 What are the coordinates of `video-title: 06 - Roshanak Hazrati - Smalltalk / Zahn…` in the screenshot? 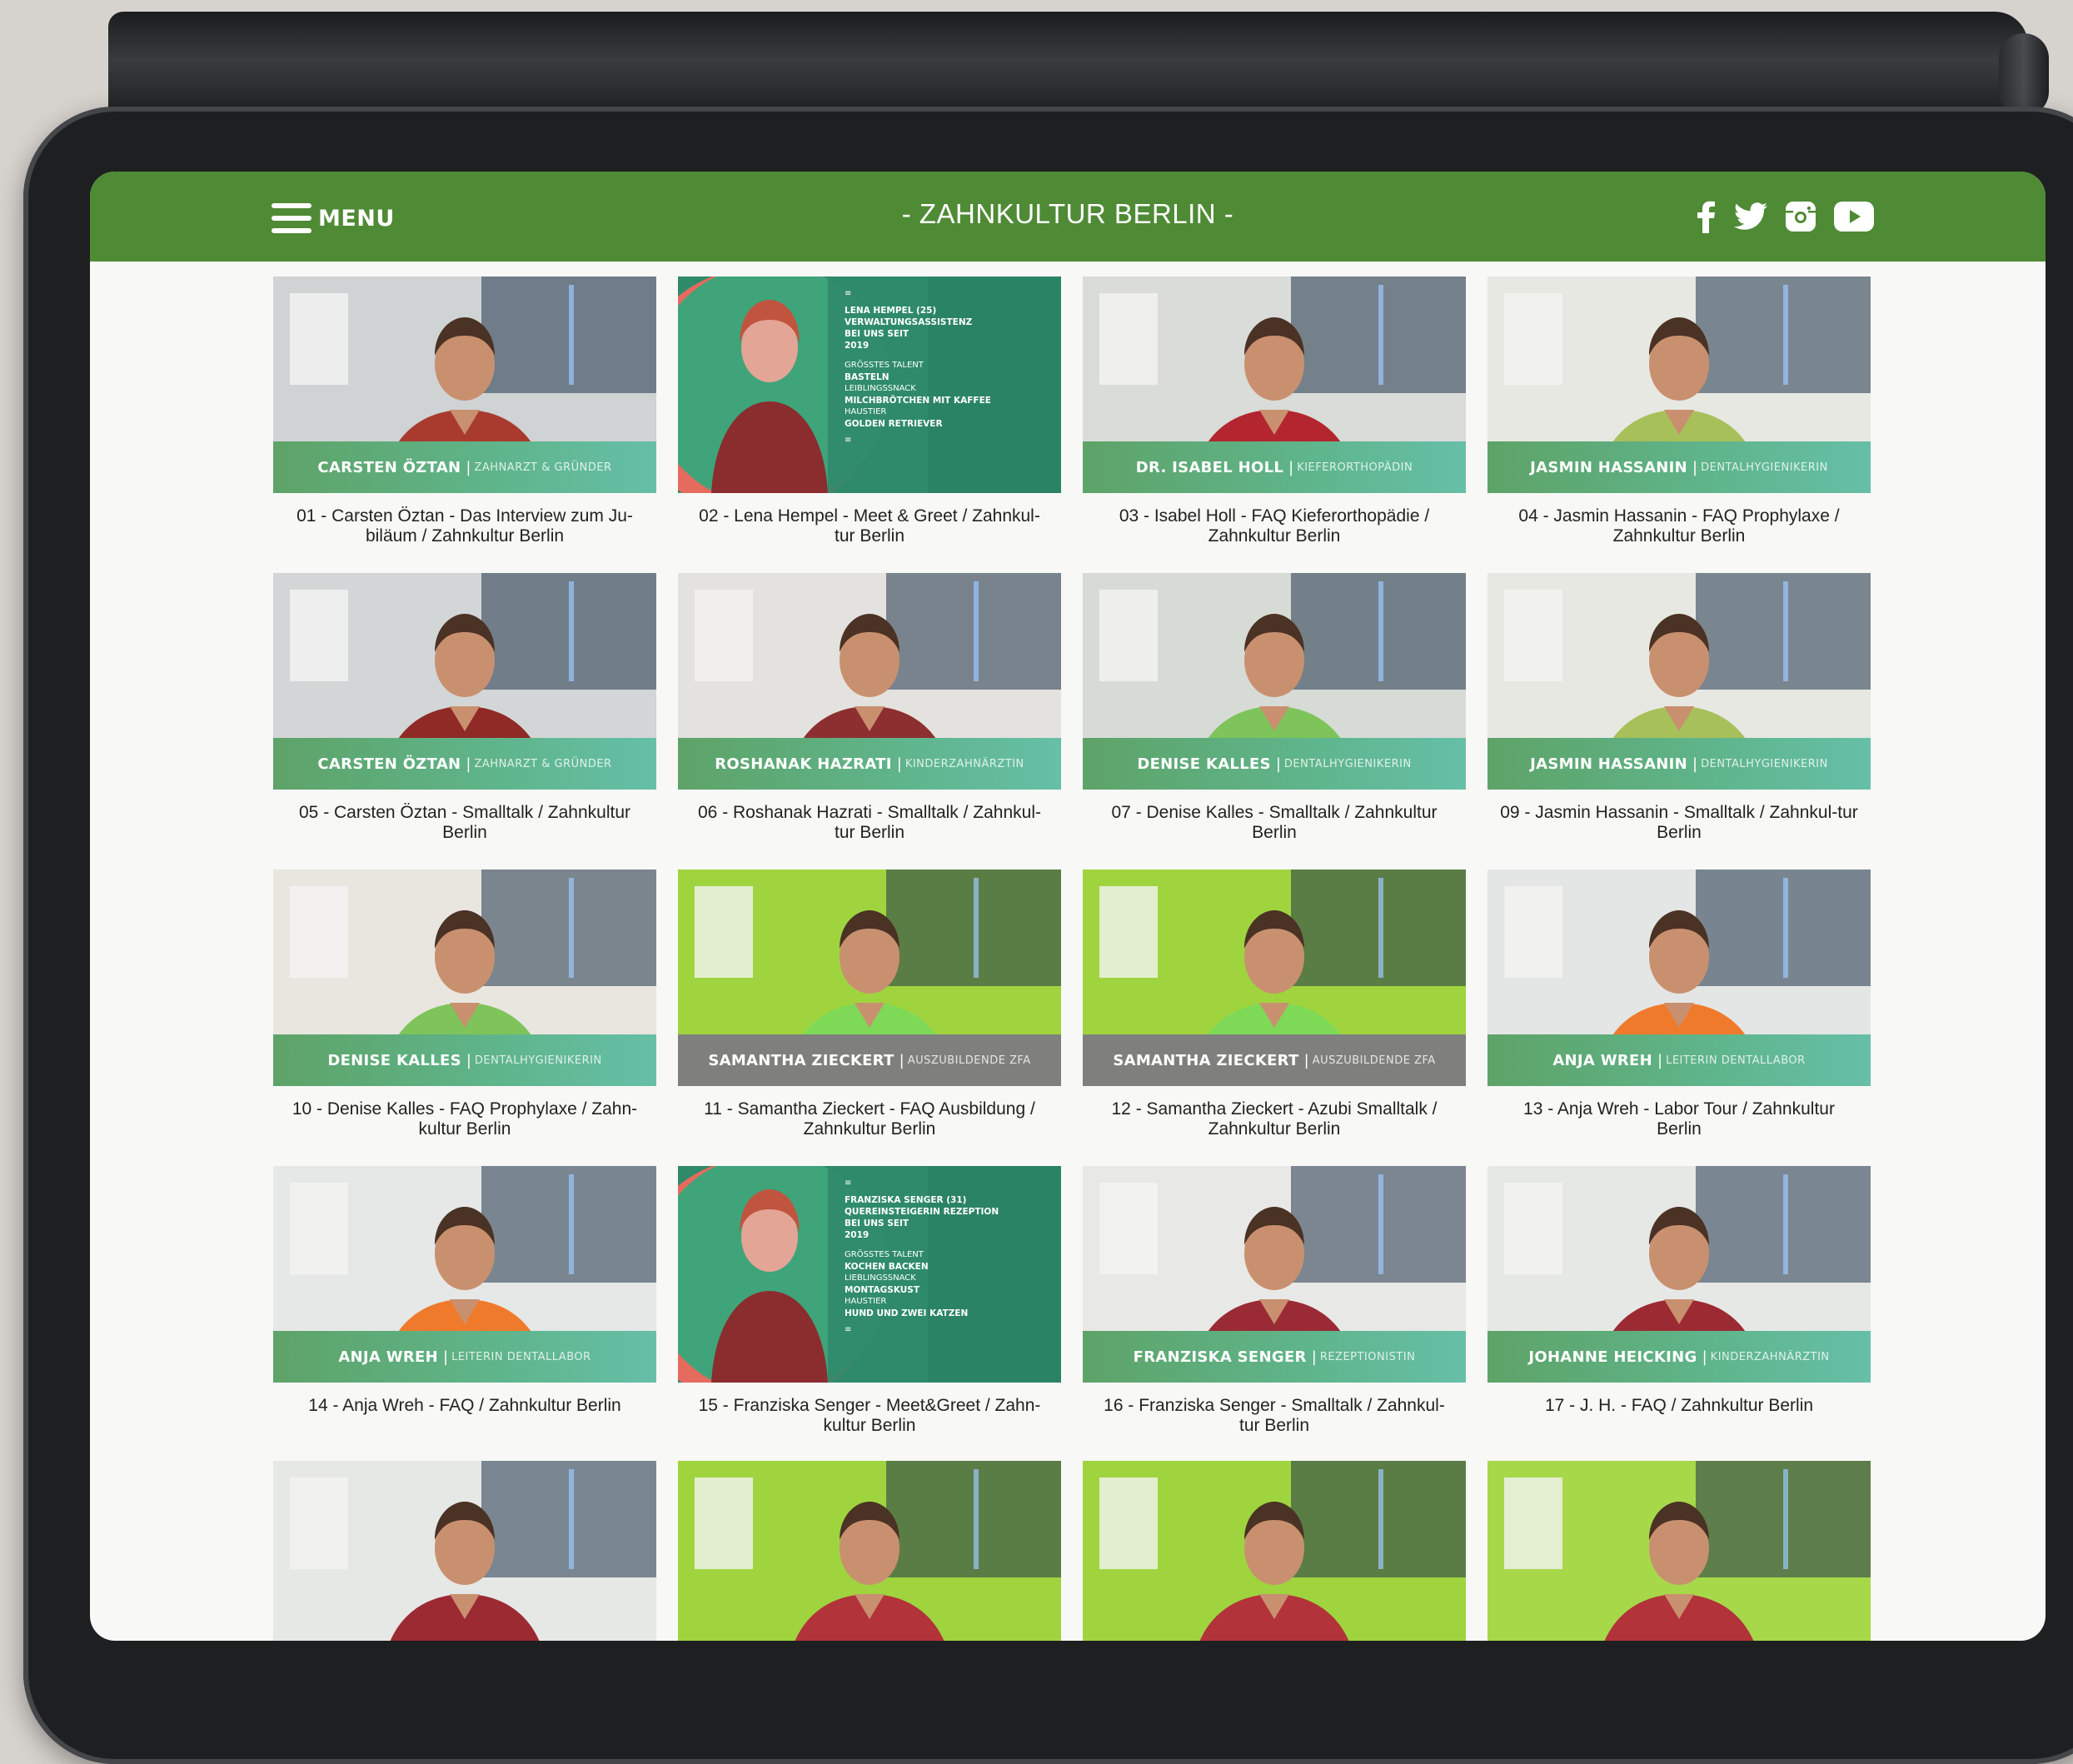 It's located at (869, 823).